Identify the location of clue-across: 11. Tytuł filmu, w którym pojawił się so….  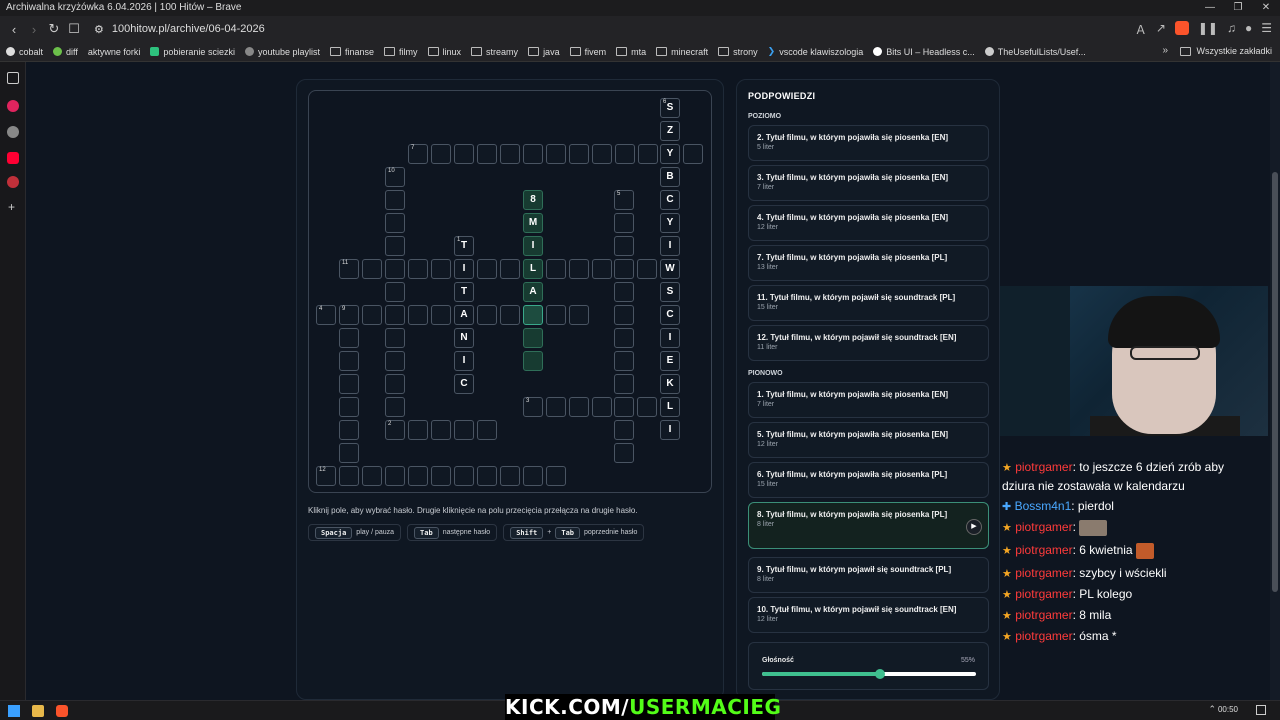
(868, 303).